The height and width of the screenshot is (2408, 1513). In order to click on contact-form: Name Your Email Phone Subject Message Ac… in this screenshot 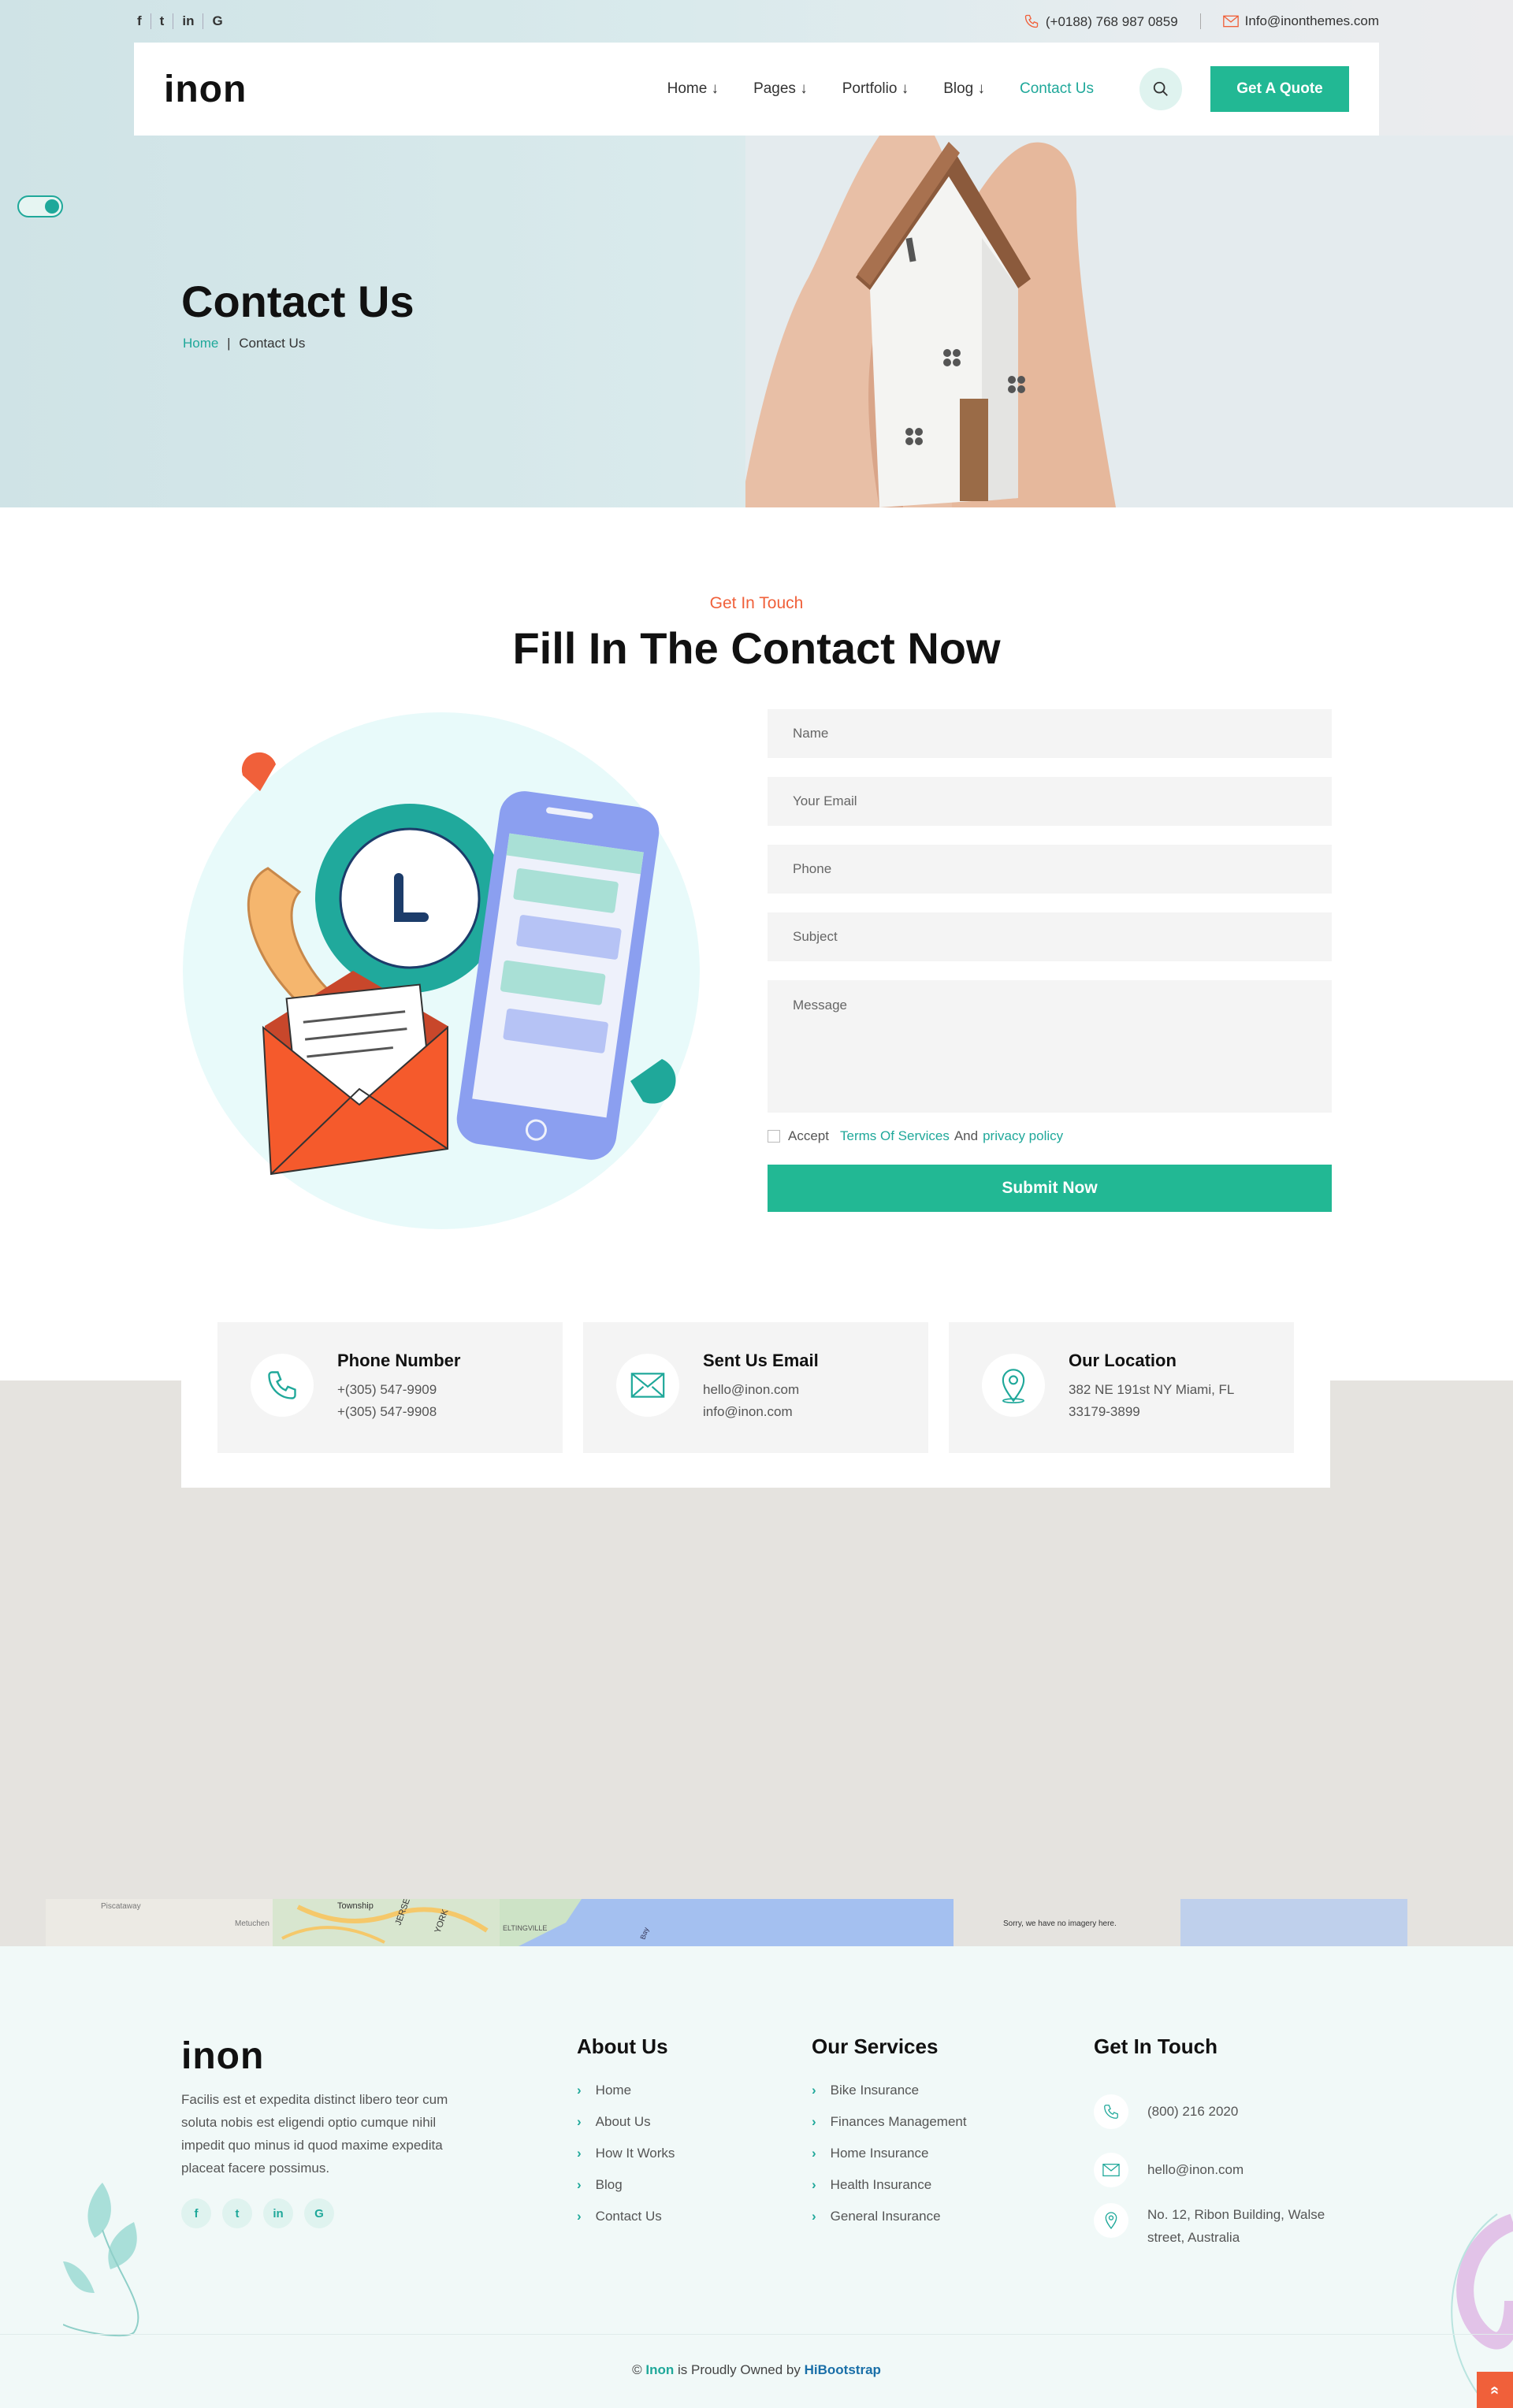, I will do `click(1050, 960)`.